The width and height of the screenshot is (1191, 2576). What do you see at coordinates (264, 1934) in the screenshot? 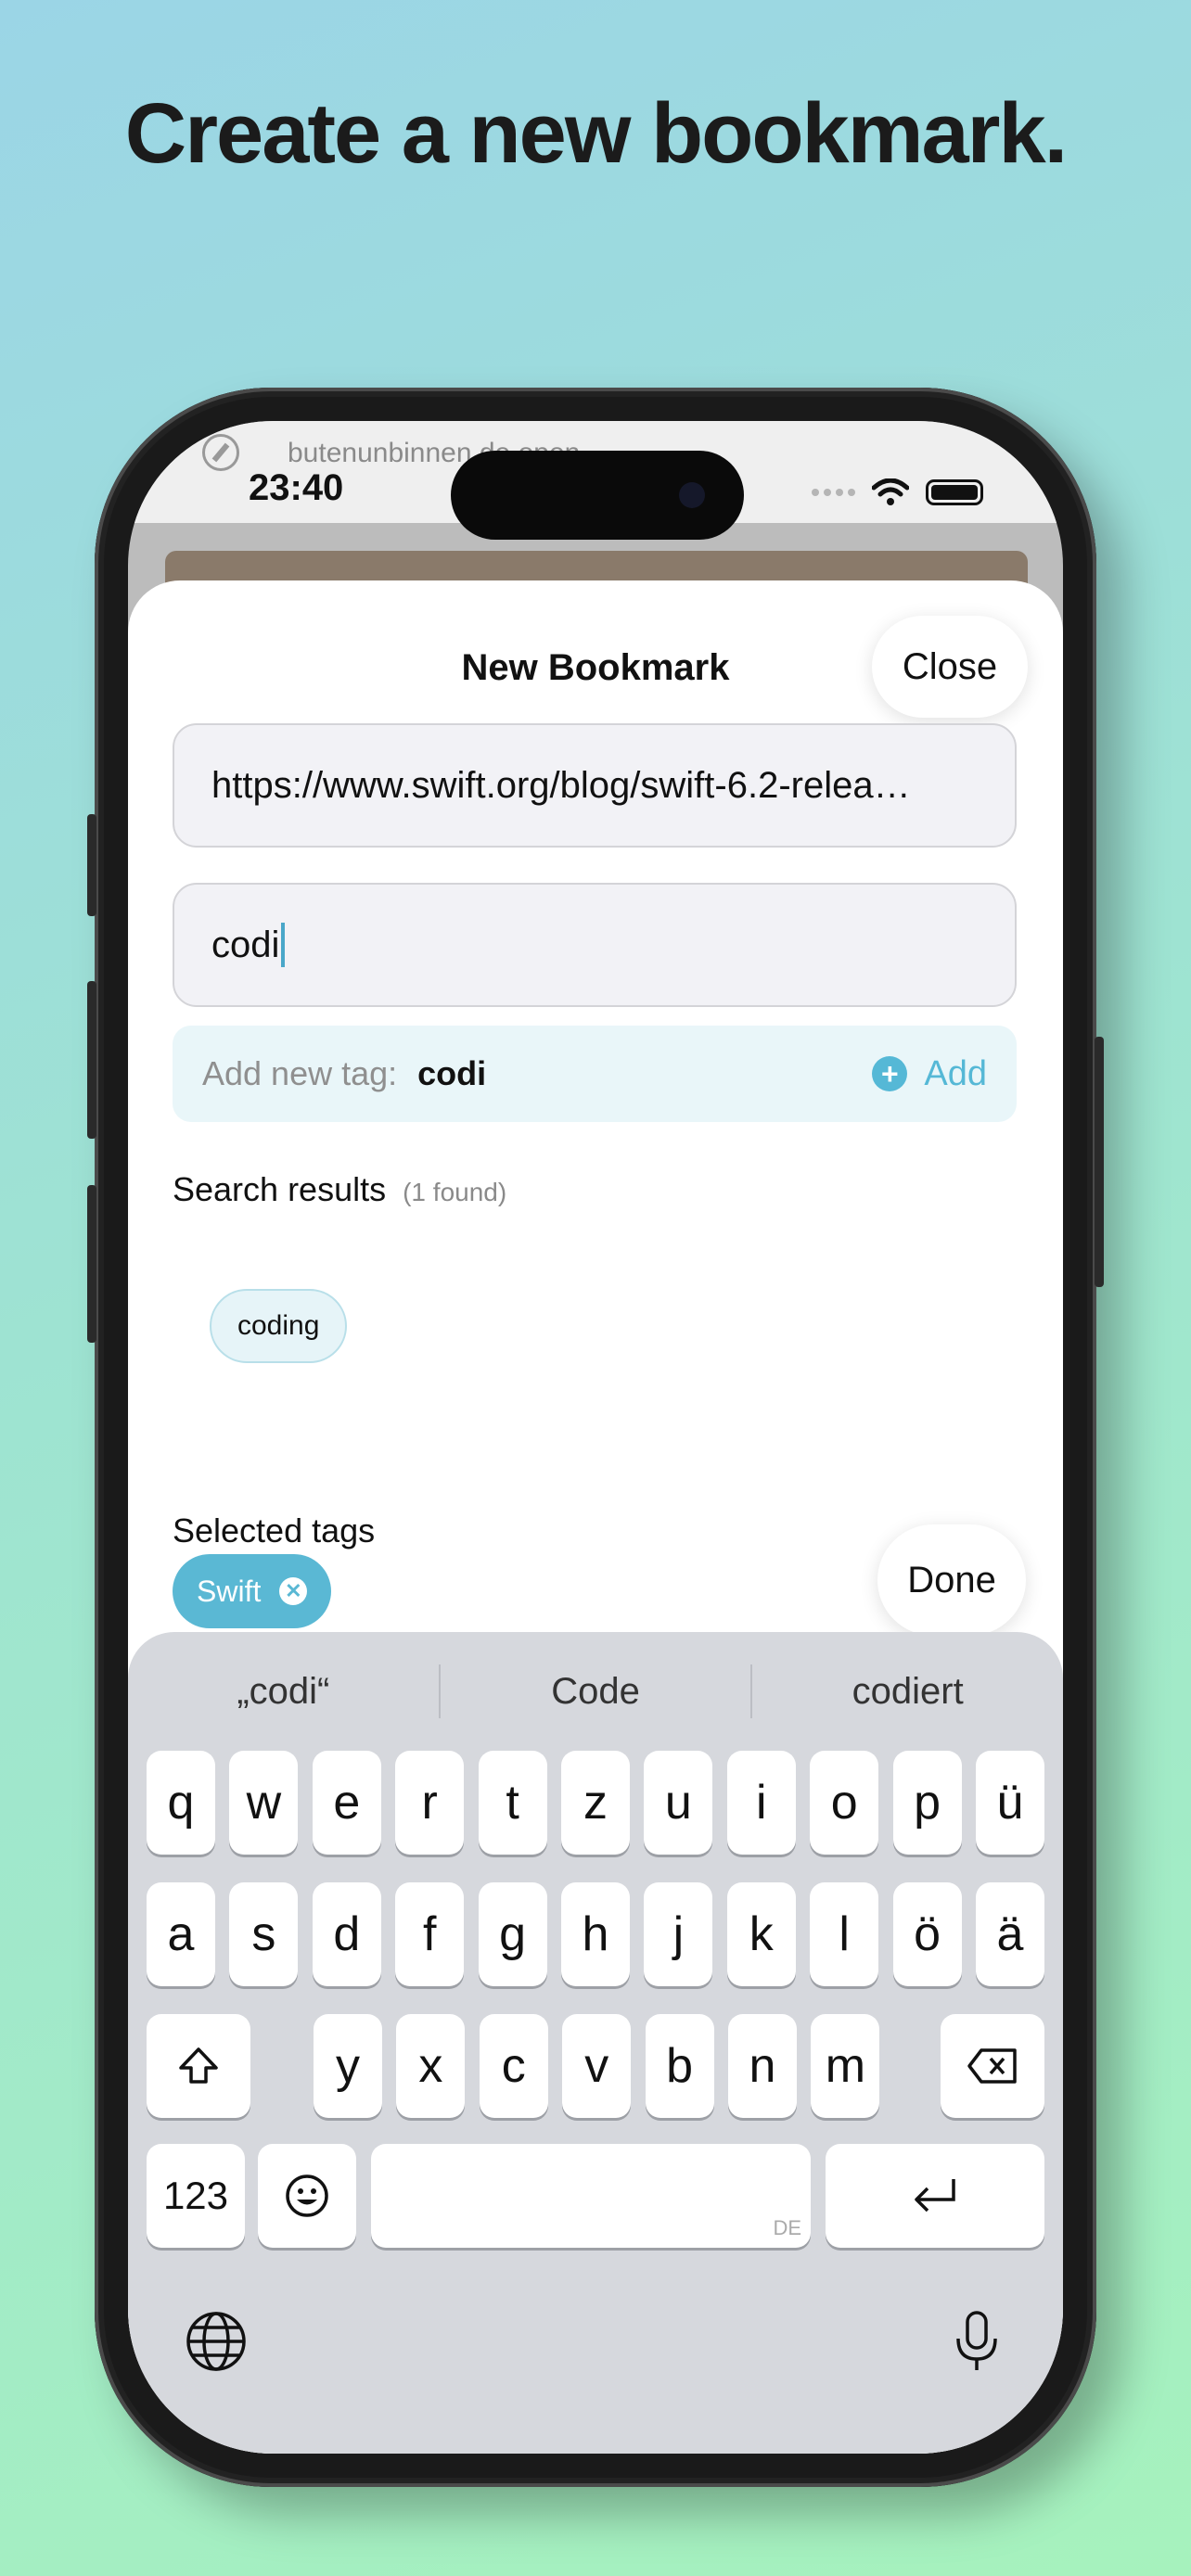
I see `key-s: s` at bounding box center [264, 1934].